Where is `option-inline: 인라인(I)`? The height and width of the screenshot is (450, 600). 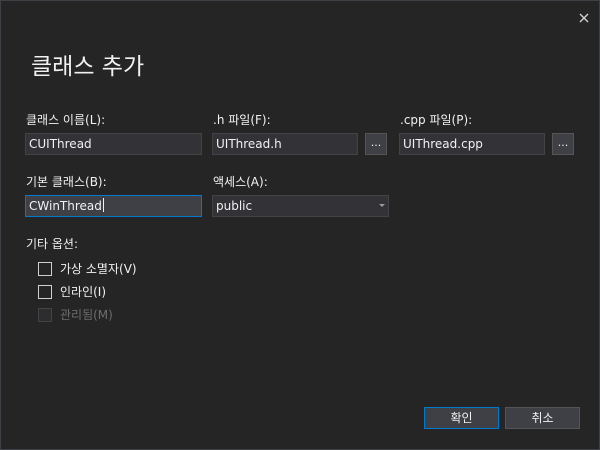
option-inline: 인라인(I) is located at coordinates (72, 292).